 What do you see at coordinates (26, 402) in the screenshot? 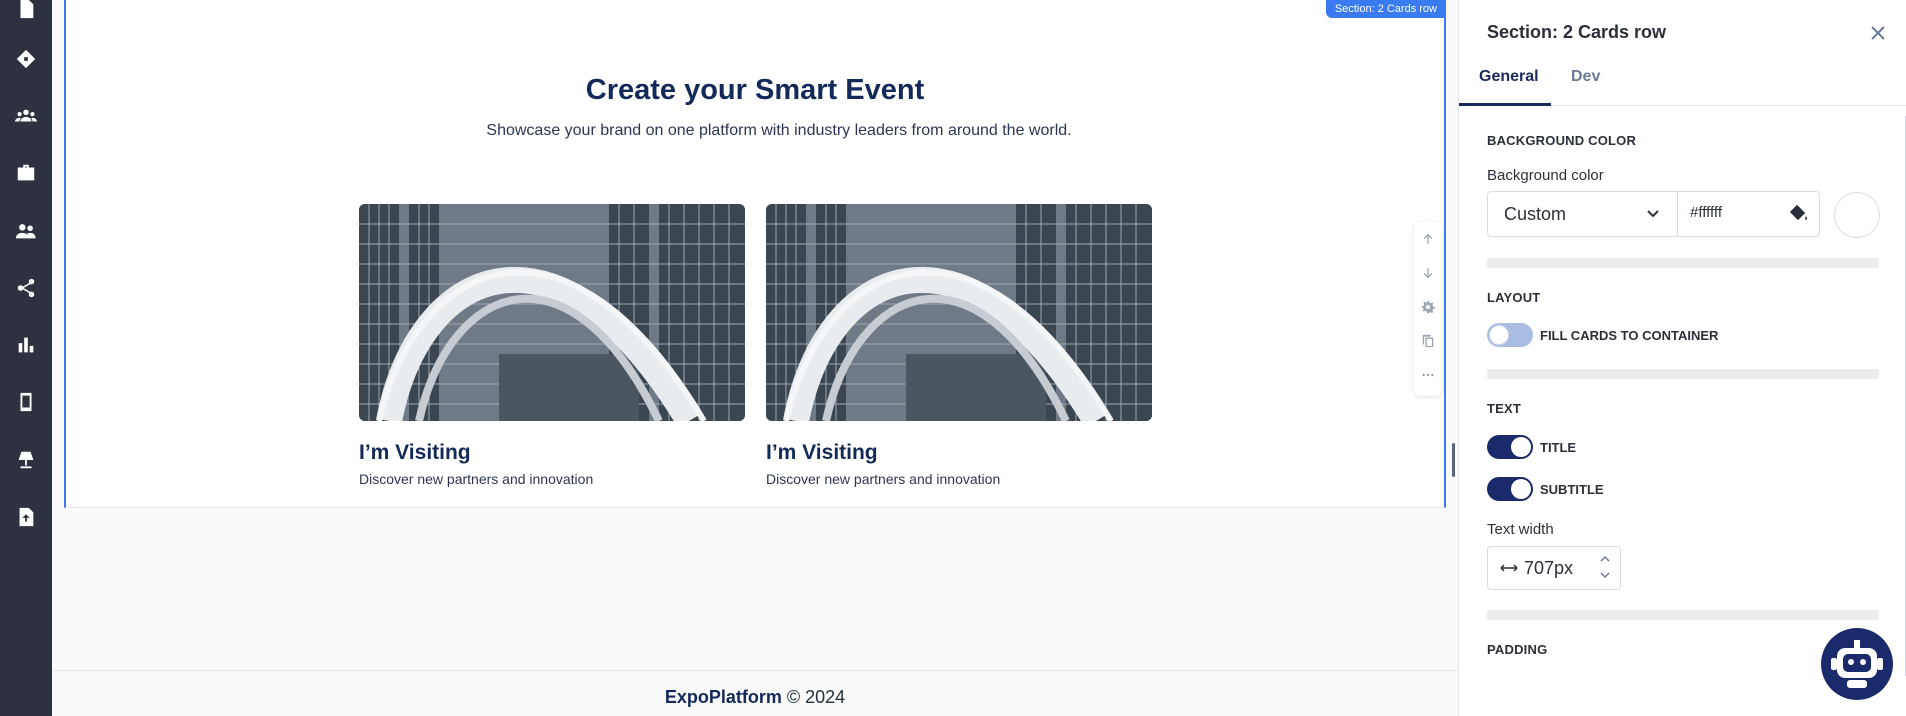
I see `mobile-icon` at bounding box center [26, 402].